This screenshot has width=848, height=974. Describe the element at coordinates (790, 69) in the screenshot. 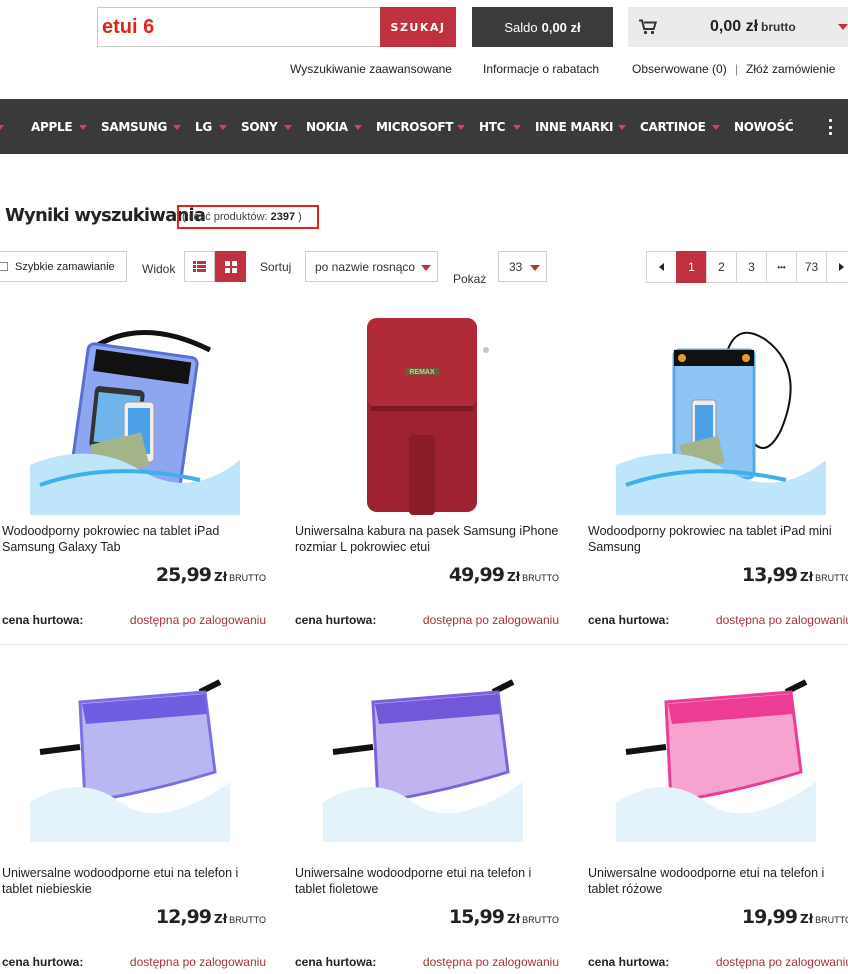

I see `place-order-link: Złóż zamówienie` at that location.